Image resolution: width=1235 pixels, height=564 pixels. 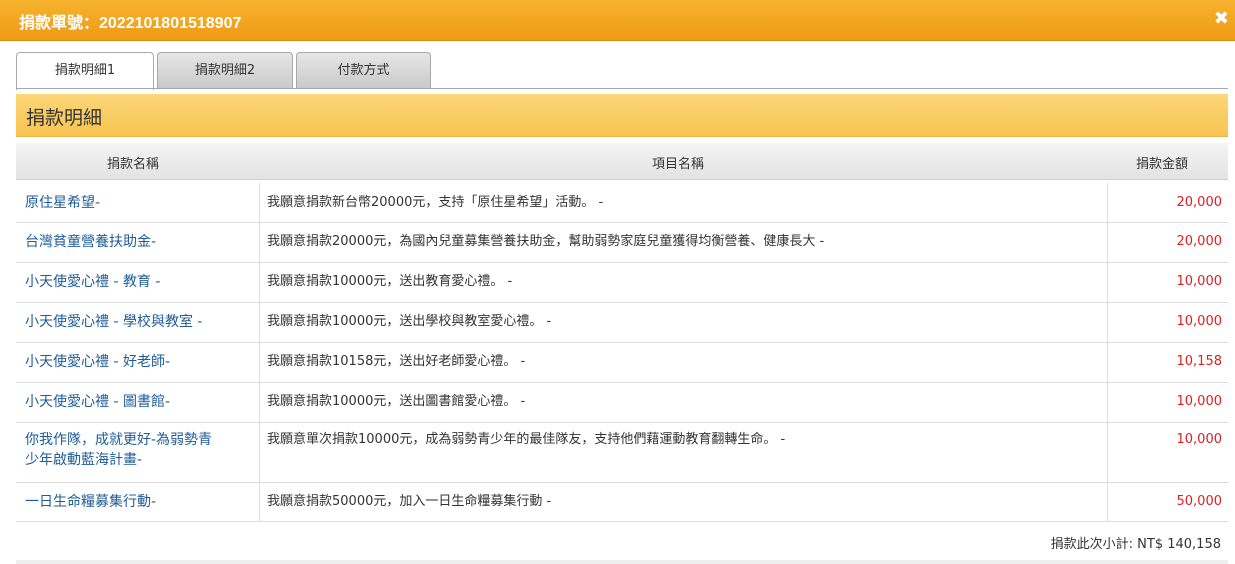 I want to click on close-icon: ✖, so click(x=1221, y=18).